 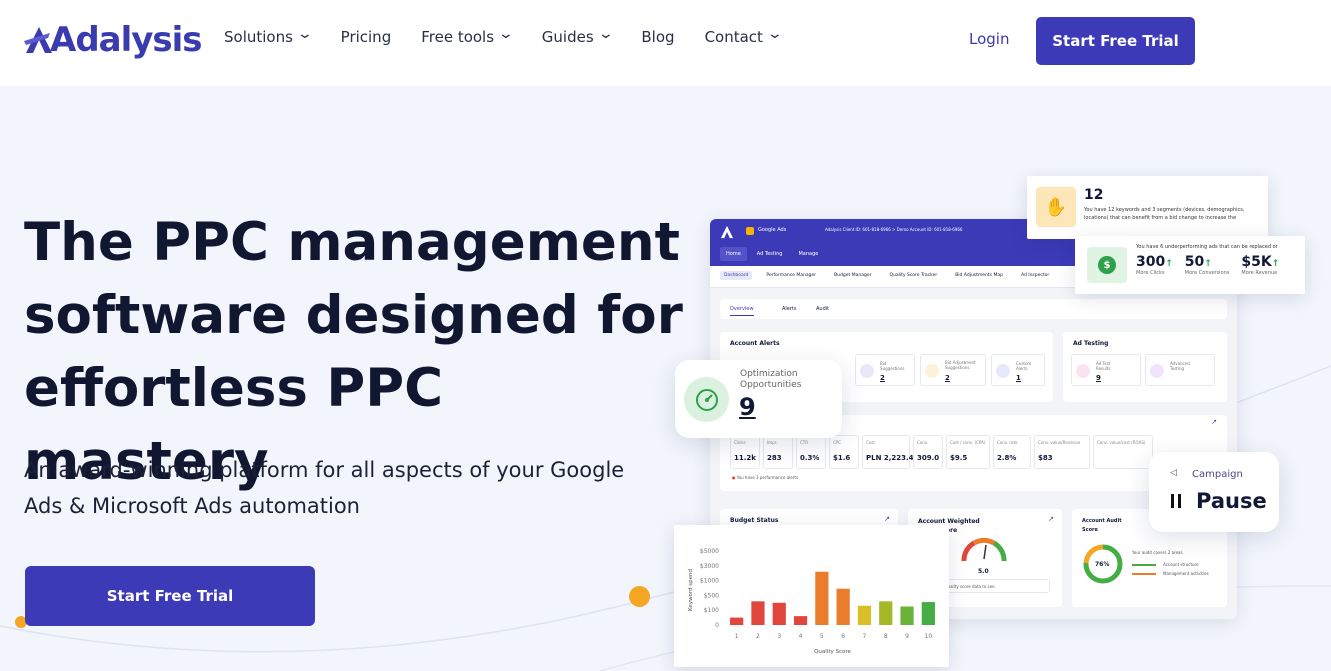 What do you see at coordinates (953, 370) in the screenshot?
I see `alert-bid-adjustment: Bid Adjustment Suggestions 2` at bounding box center [953, 370].